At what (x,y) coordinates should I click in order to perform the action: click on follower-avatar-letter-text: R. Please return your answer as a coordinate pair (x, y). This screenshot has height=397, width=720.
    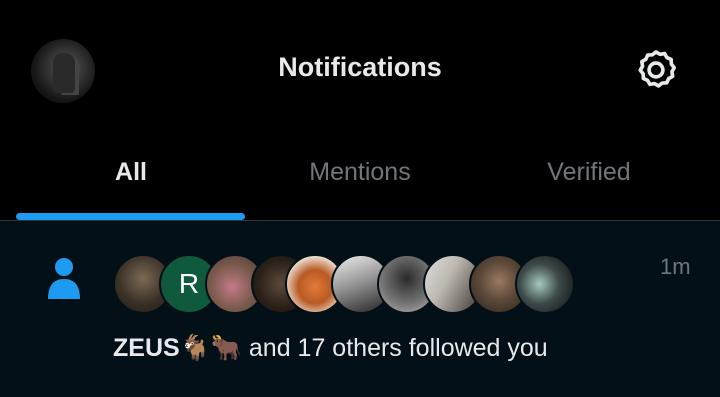
    Looking at the image, I should click on (189, 283).